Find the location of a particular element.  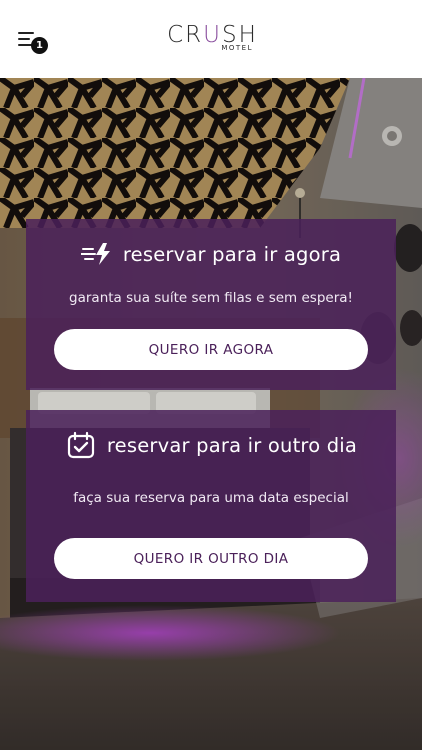

crush-motel-logo: CRUSH MOTEL is located at coordinates (212, 40).